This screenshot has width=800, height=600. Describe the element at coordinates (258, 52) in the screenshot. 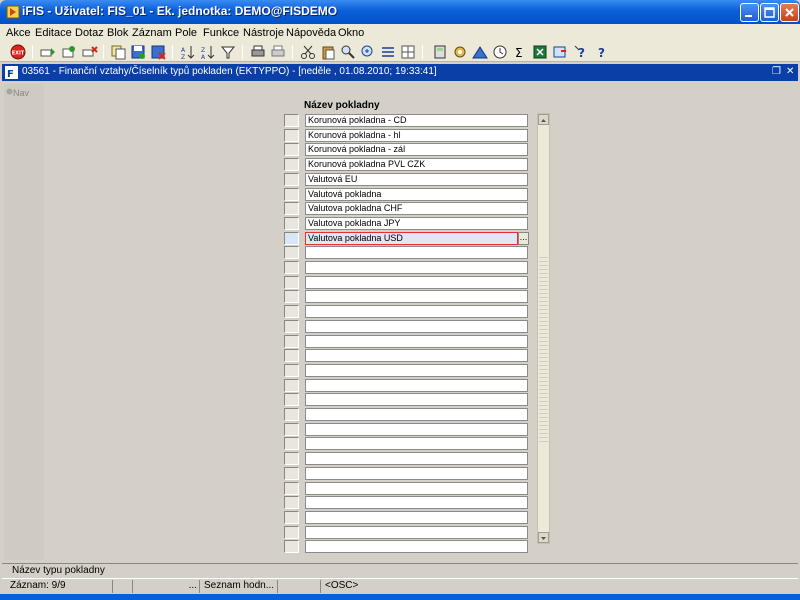

I see `print-icon` at that location.